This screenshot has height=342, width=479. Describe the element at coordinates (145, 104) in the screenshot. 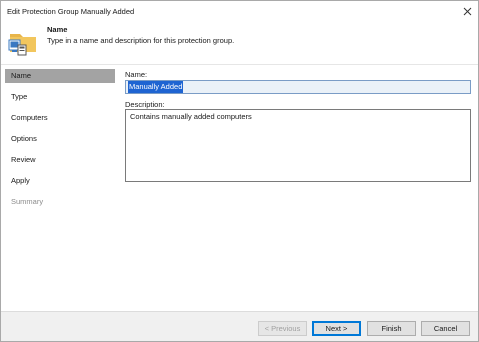

I see `description-label: Description:` at that location.